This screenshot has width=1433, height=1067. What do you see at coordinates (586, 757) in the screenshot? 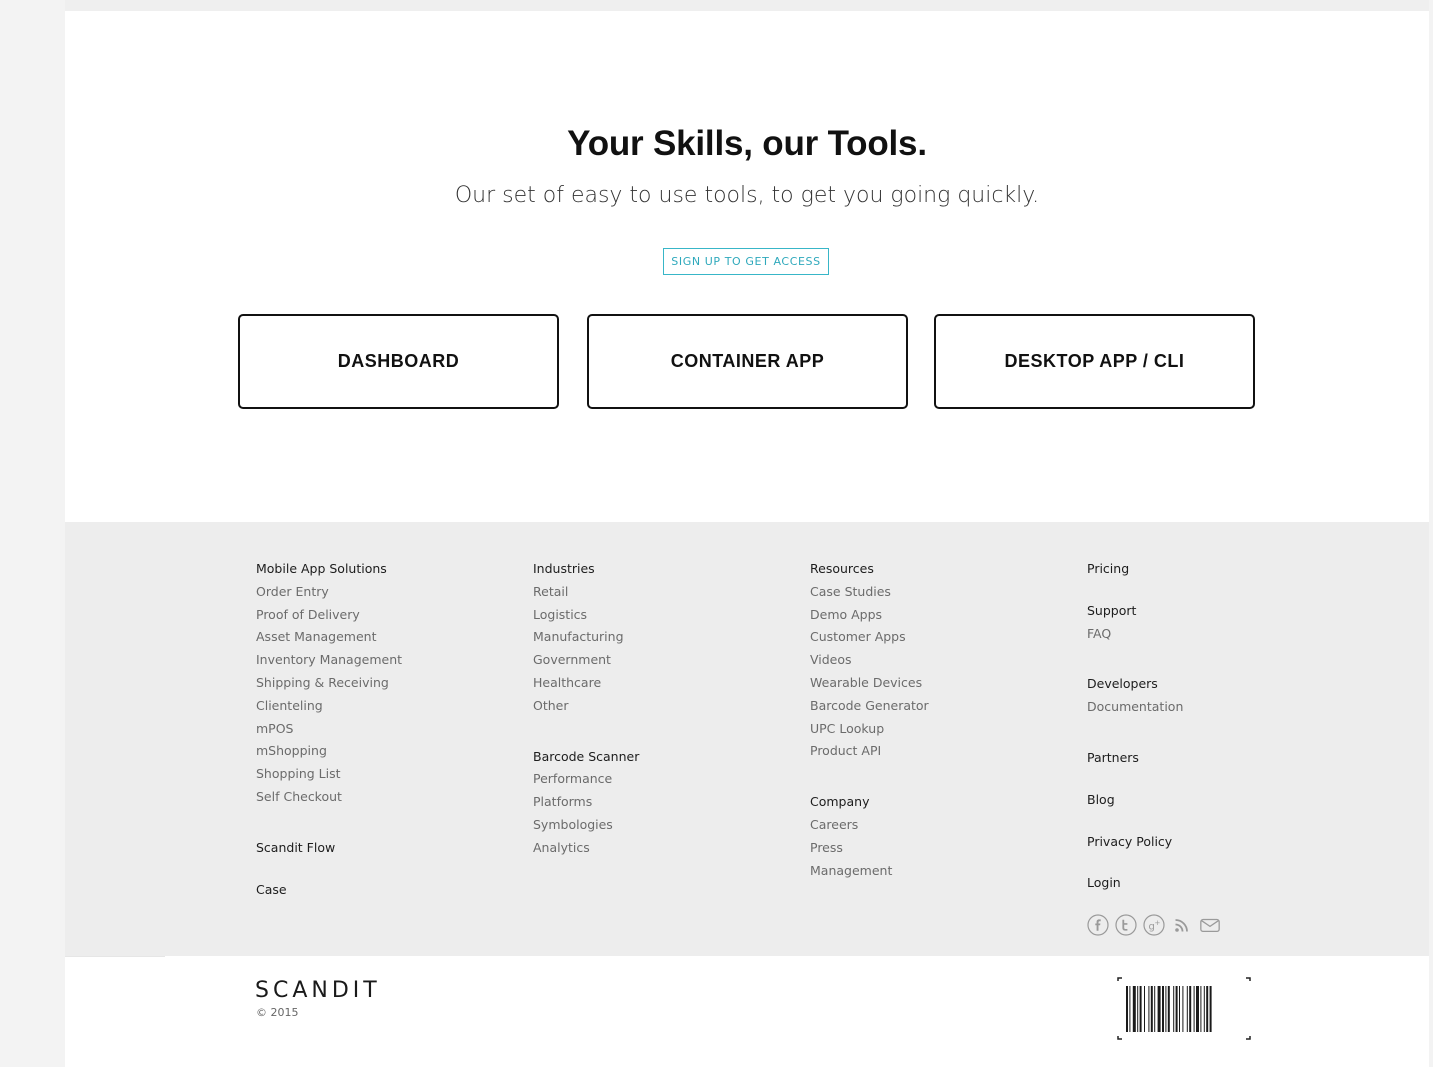
I see `footer-heading-barcode-scanner: Barcode Scanner` at bounding box center [586, 757].